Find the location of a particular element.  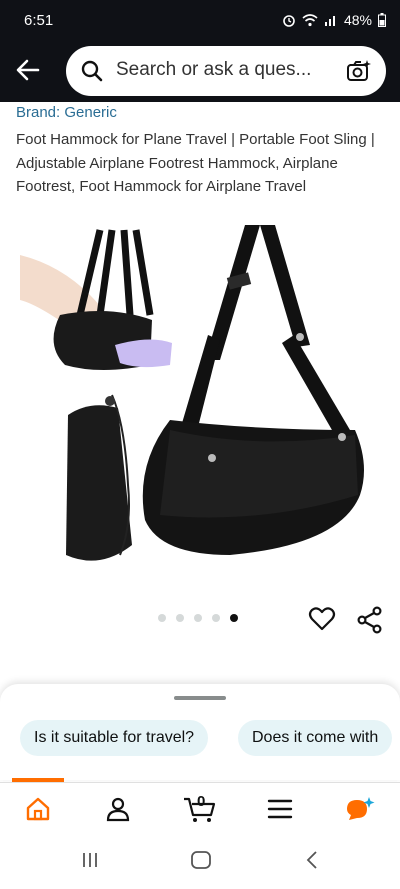

home-button-icon is located at coordinates (201, 860).